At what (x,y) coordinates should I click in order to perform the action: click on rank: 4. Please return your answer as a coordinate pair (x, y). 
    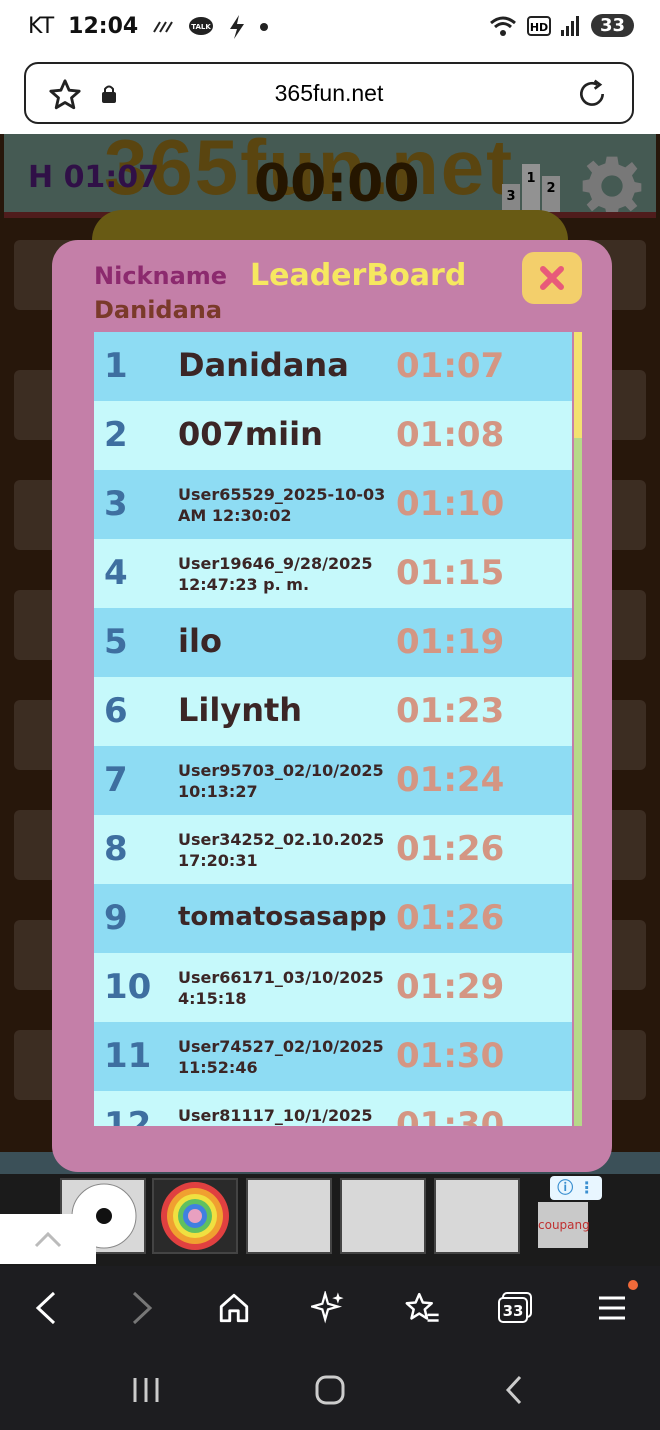
    Looking at the image, I should click on (116, 573).